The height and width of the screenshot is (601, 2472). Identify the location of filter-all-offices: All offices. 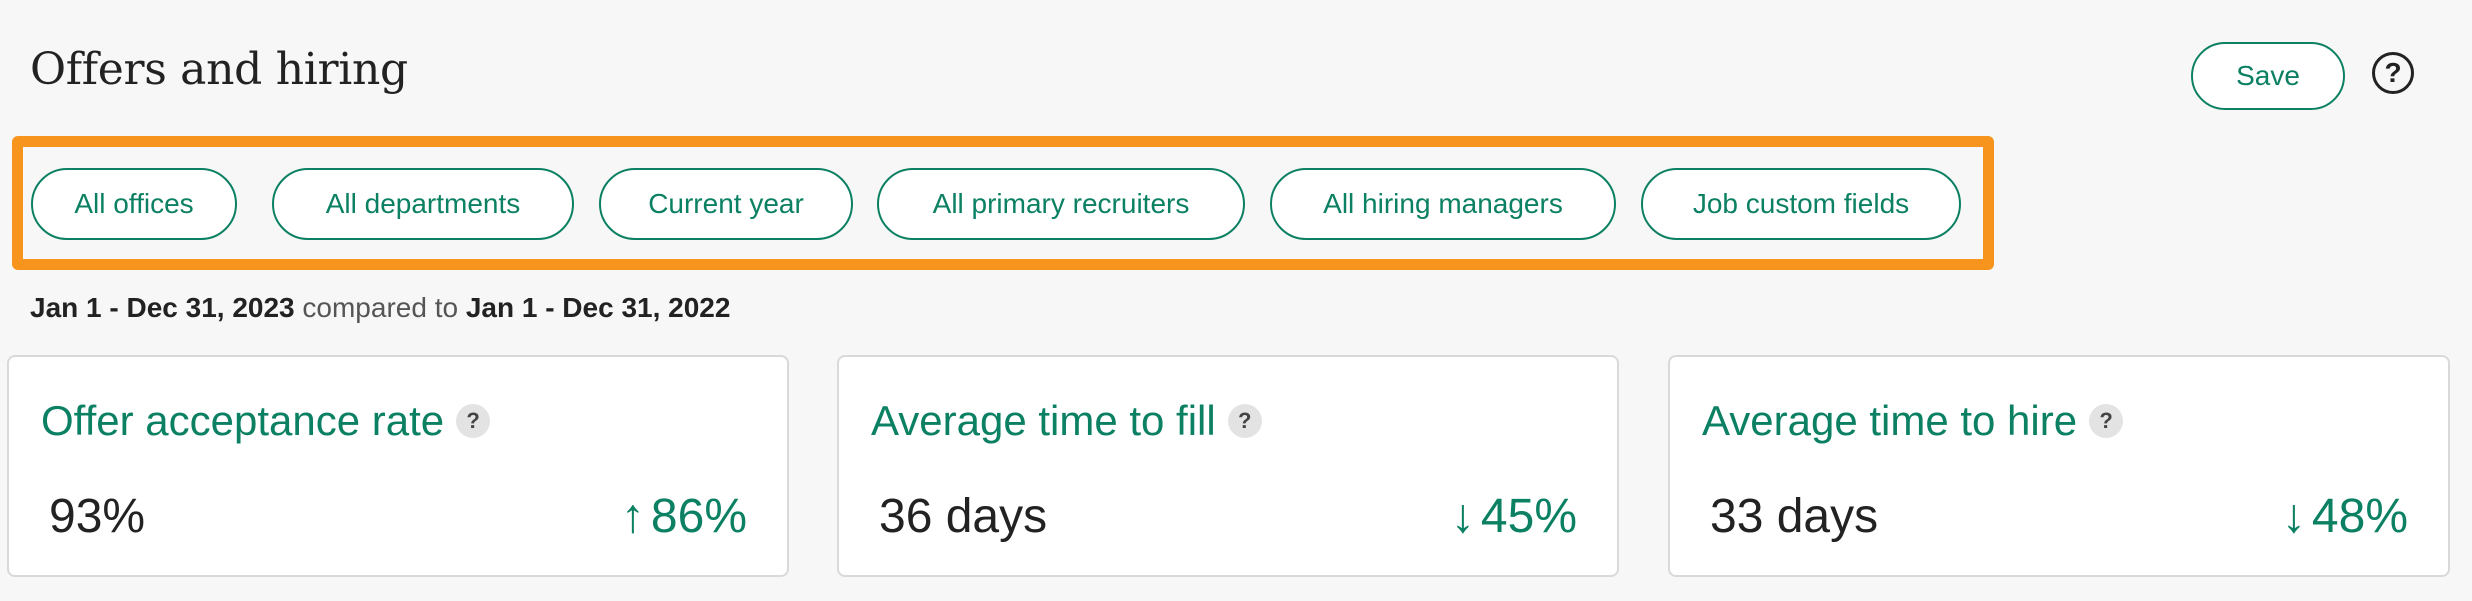
(134, 204).